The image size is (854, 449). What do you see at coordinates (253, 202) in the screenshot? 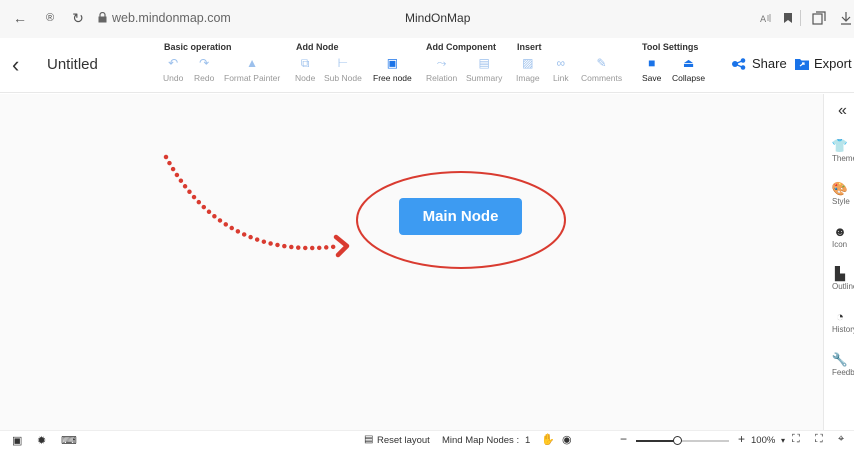
I see `annotation-dotted-arrow` at bounding box center [253, 202].